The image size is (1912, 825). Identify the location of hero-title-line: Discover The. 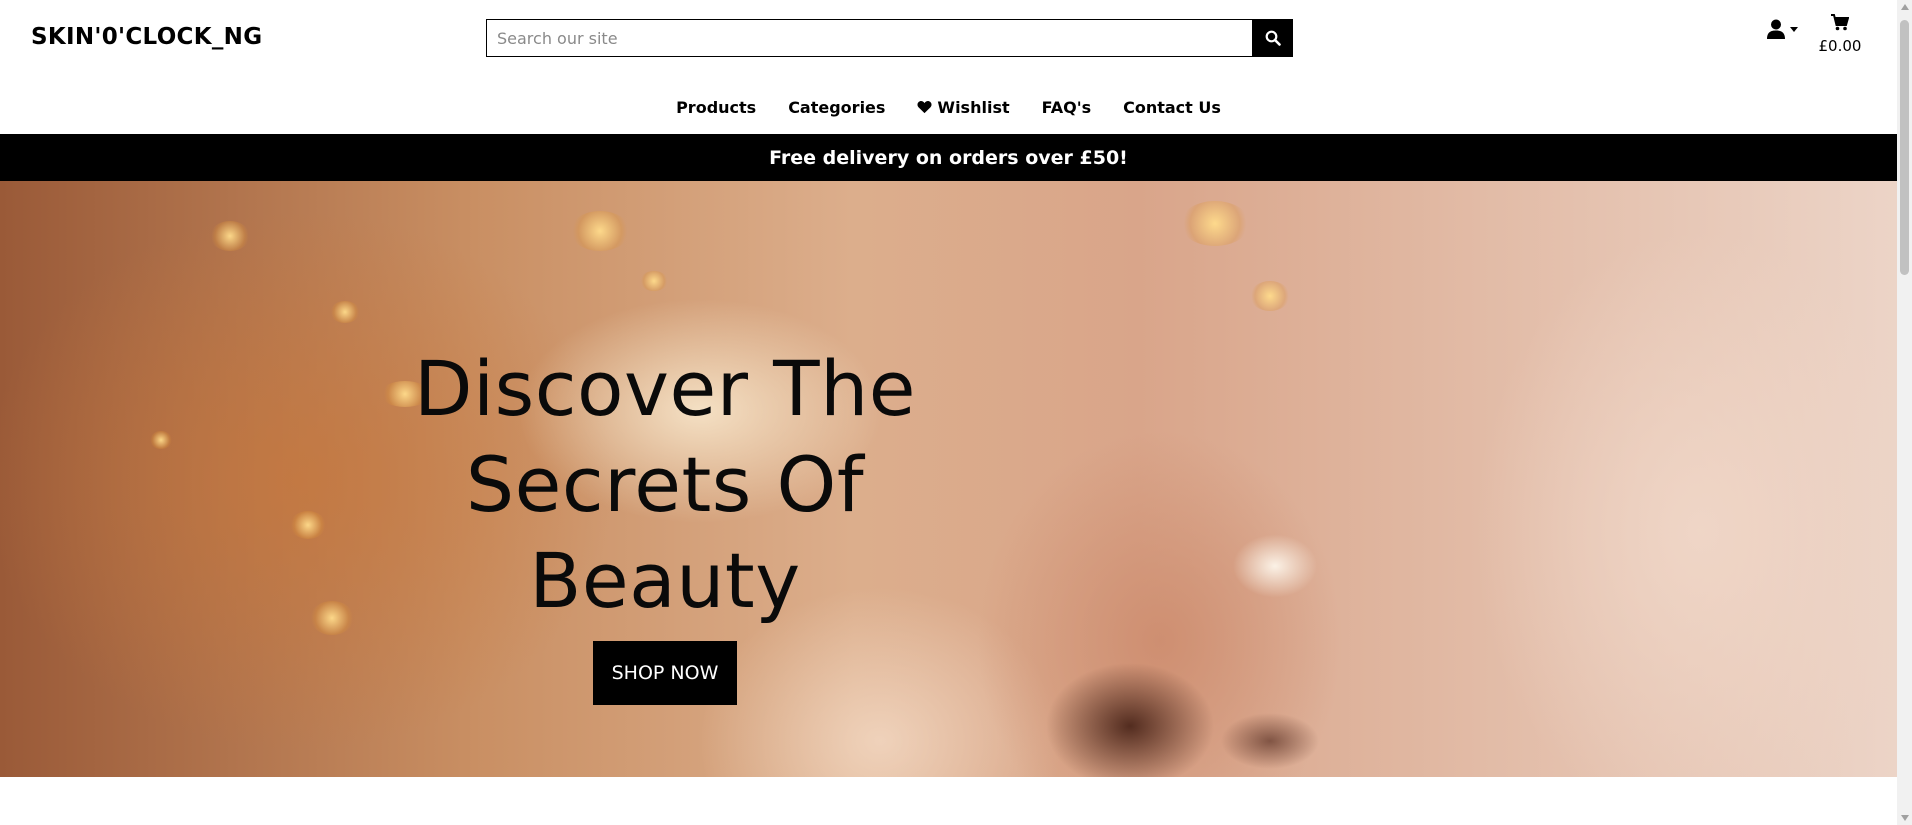
(664, 388).